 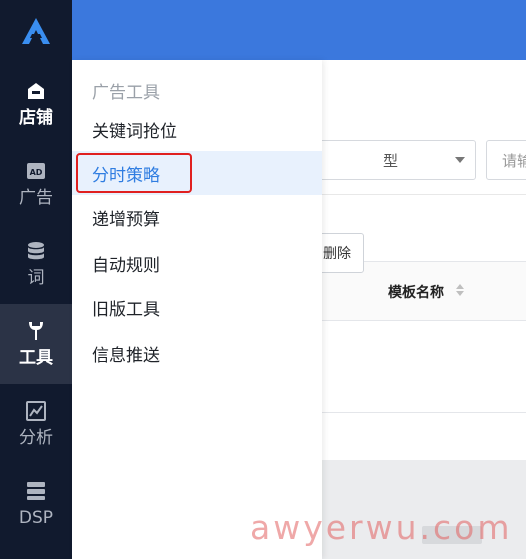 I want to click on flyout-group-title: 广告工具, so click(x=126, y=93).